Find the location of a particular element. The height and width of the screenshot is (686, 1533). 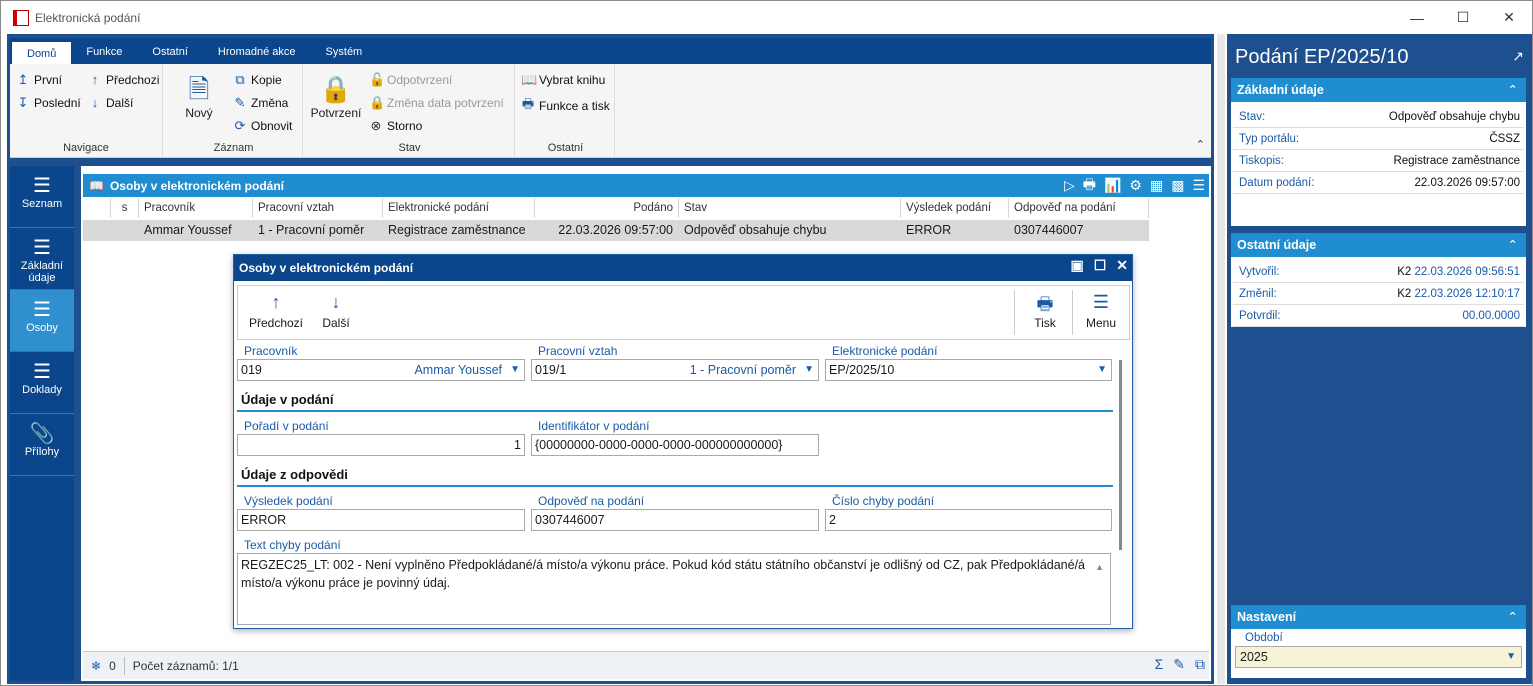

print-icon: 🖶 is located at coordinates (1089, 186).